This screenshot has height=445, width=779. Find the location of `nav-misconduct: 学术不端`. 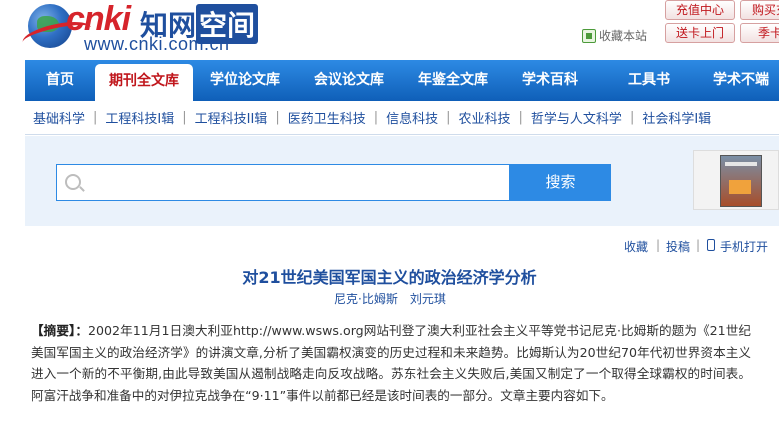

nav-misconduct: 学术不端 is located at coordinates (741, 80).